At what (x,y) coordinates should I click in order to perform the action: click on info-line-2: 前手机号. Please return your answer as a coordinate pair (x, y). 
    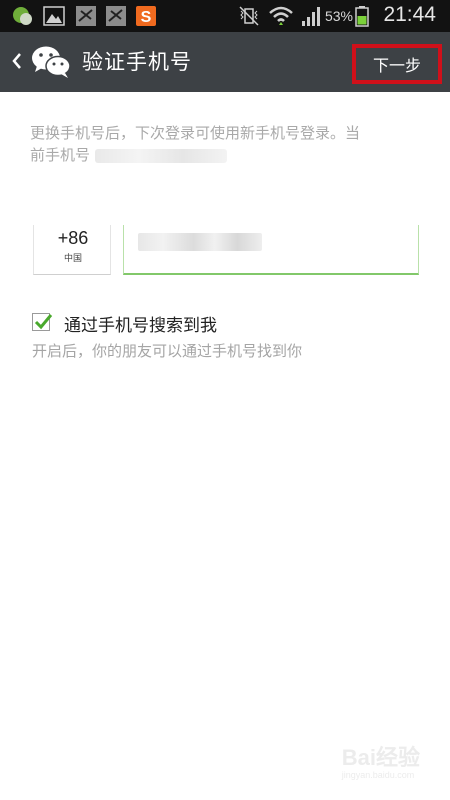
    Looking at the image, I should click on (60, 155).